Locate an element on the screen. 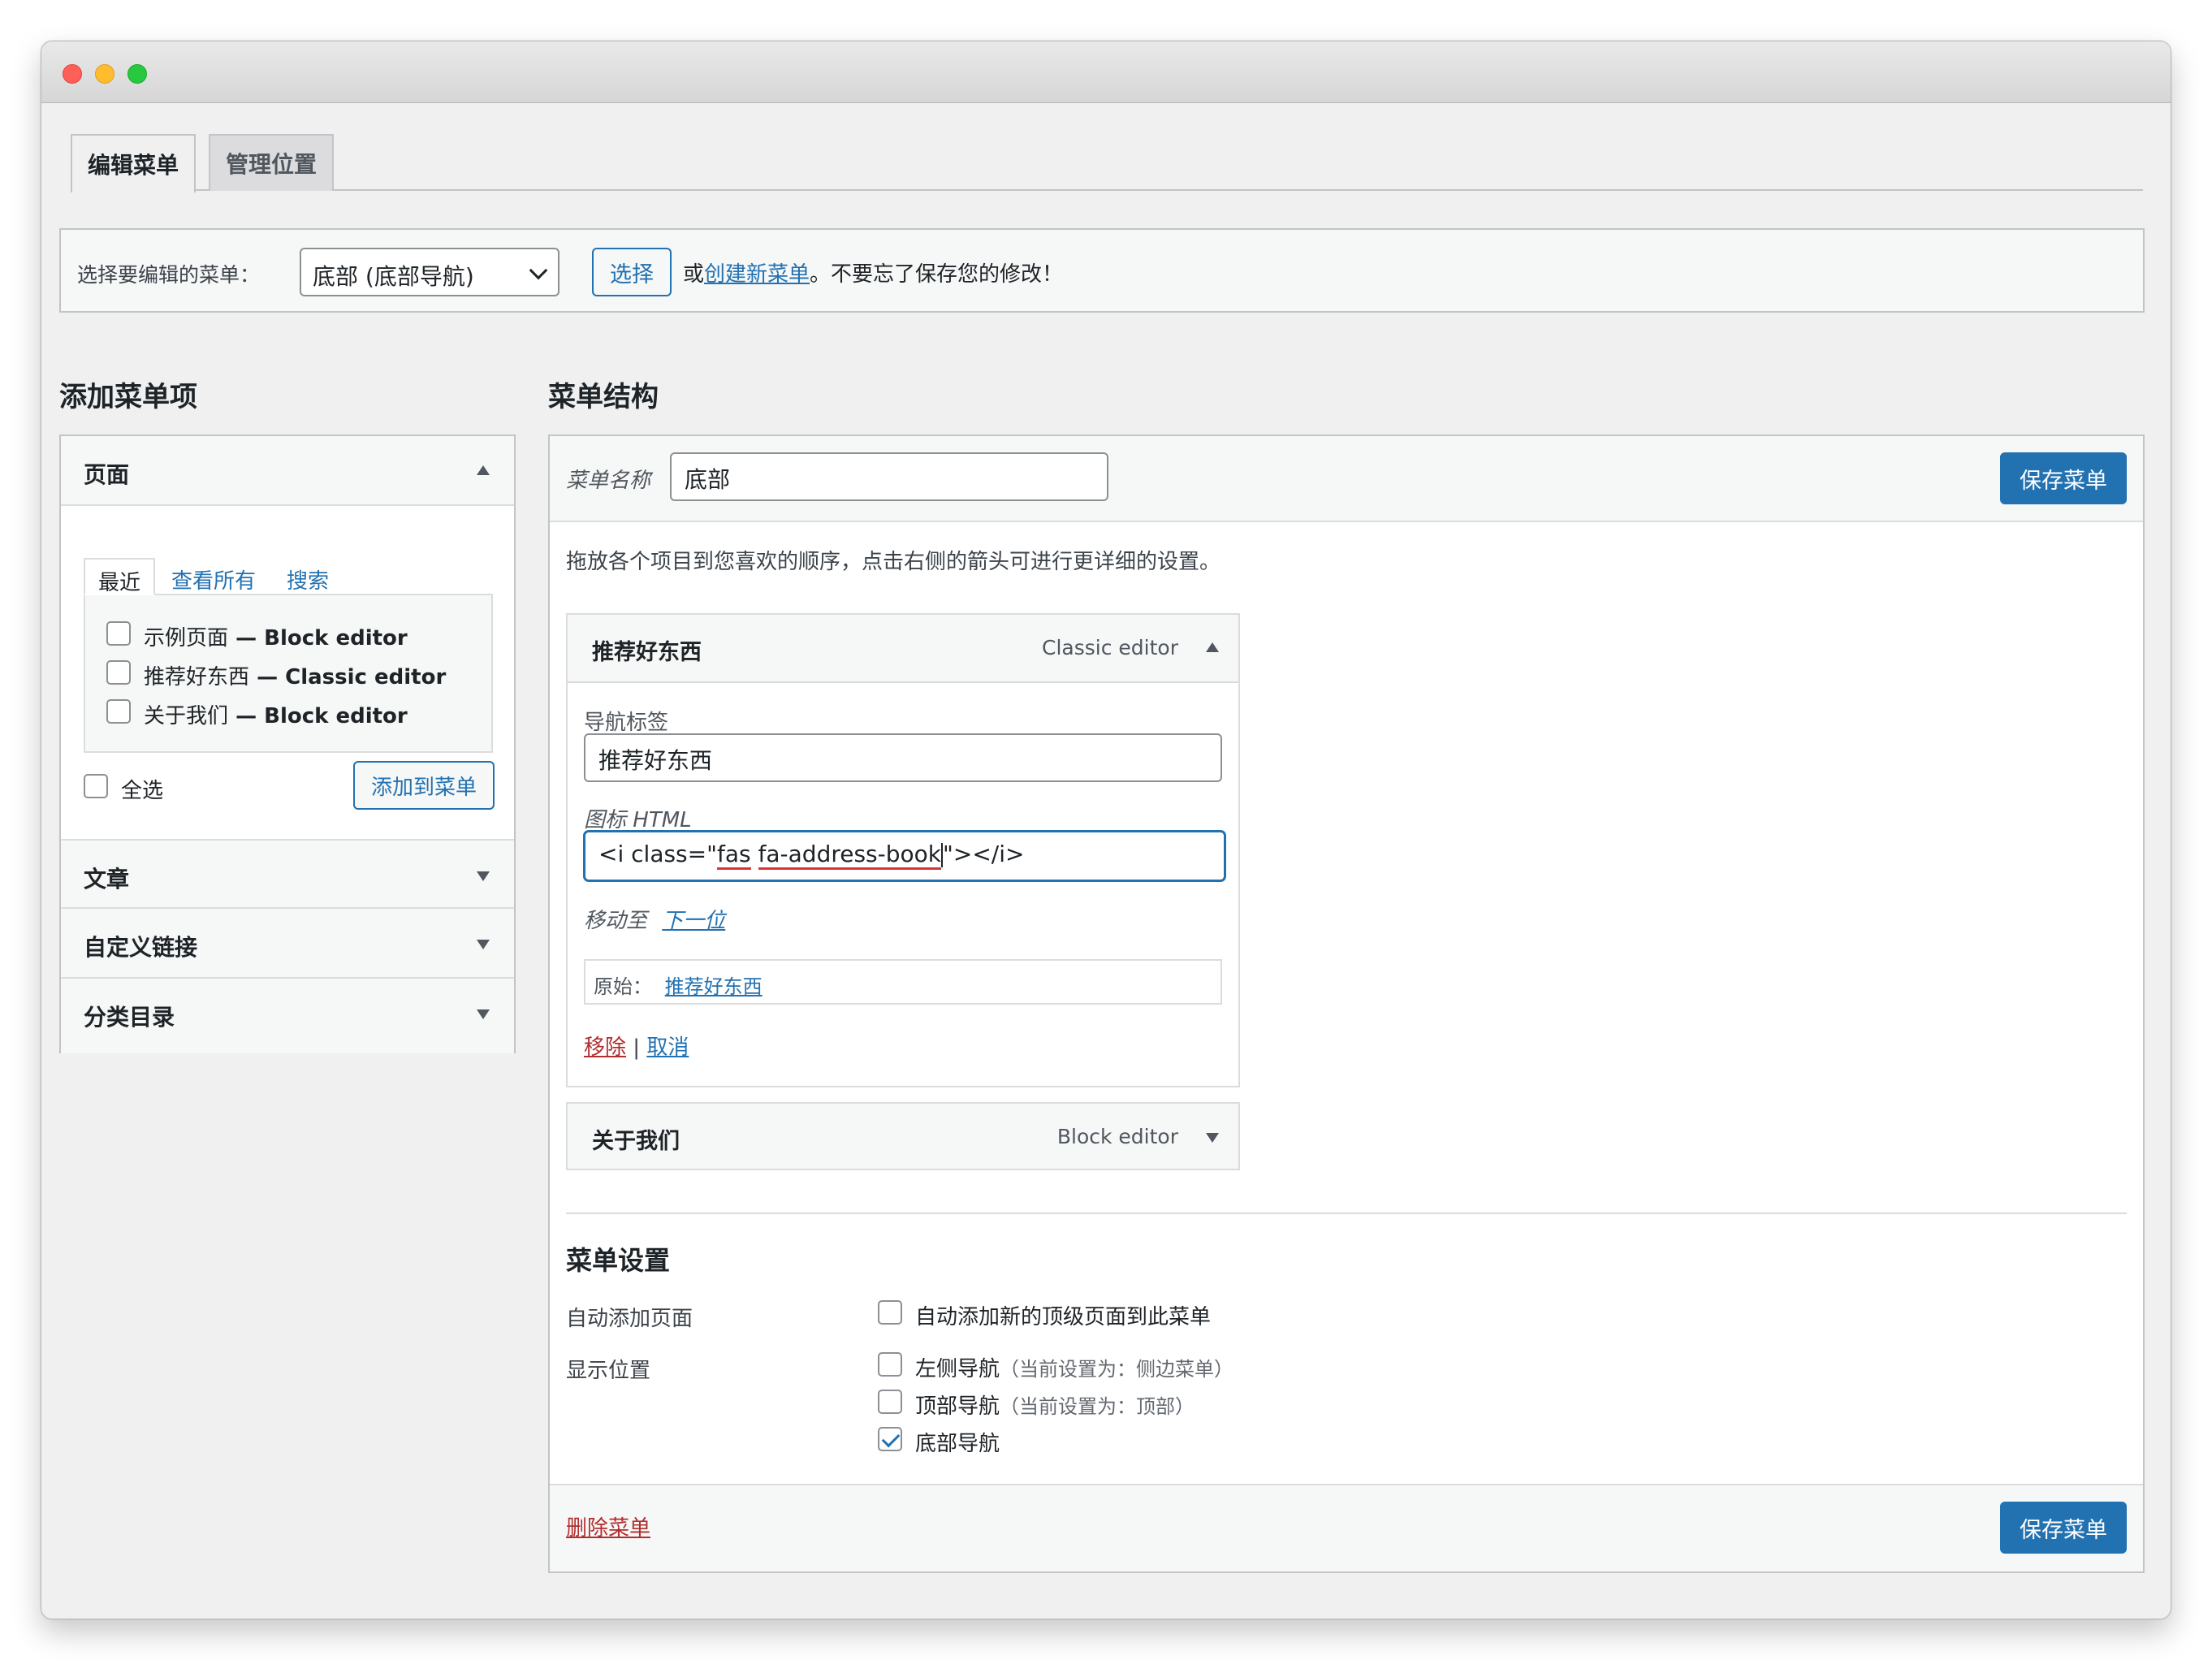 This screenshot has width=2212, height=1660. tab-edit-menus: 编辑菜单 is located at coordinates (133, 163).